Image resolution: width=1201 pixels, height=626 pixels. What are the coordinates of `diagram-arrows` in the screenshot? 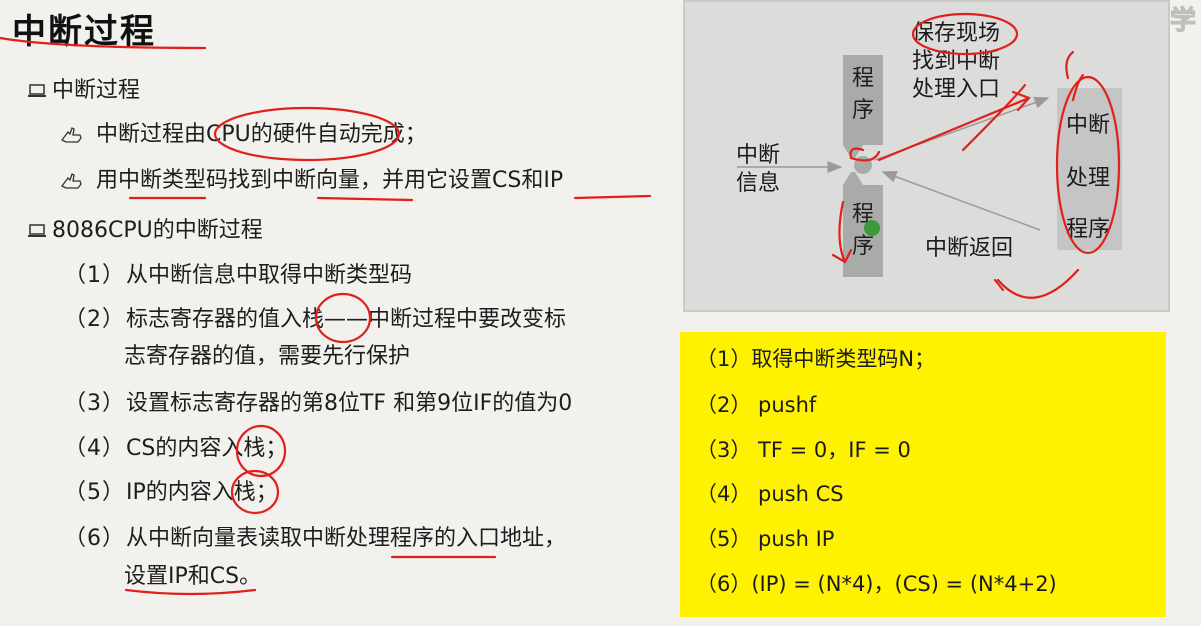 It's located at (929, 155).